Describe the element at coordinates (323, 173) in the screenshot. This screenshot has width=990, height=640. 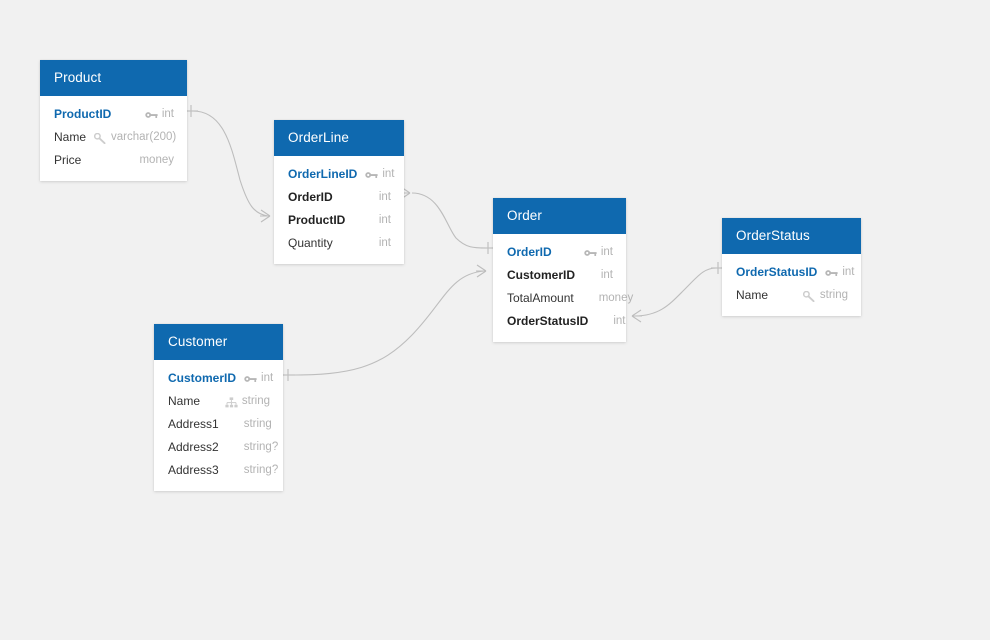
I see `attribute-name: OrderLineID` at that location.